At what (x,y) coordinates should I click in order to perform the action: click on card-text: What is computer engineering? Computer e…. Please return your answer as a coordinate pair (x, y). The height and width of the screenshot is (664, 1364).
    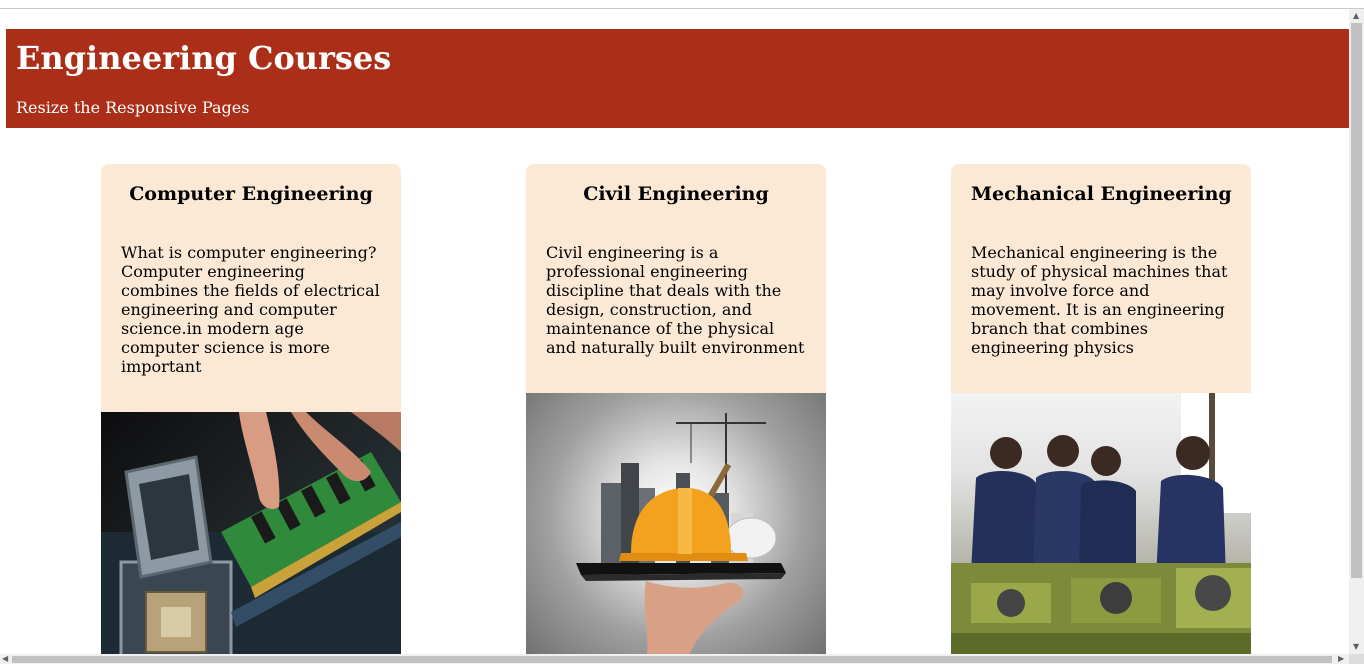
    Looking at the image, I should click on (250, 309).